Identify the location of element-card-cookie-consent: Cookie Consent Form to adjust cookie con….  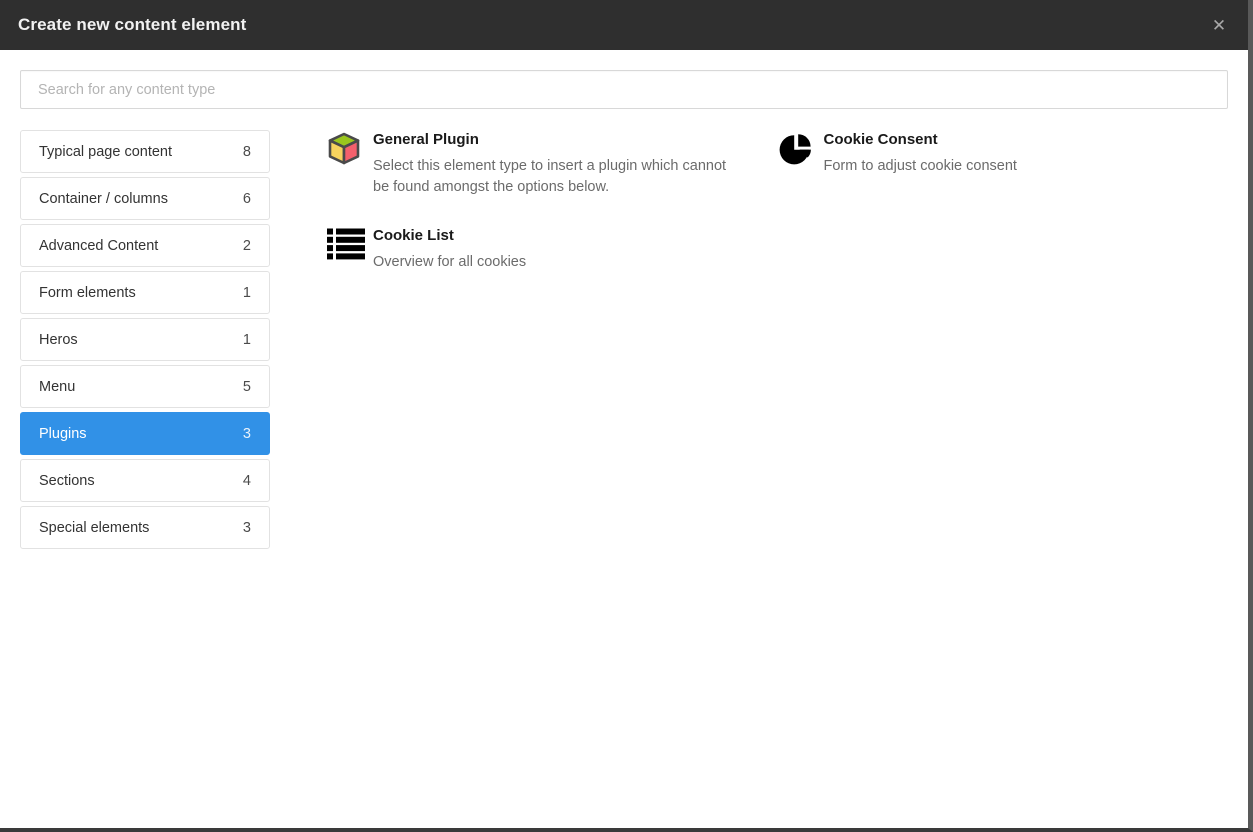
(1003, 164).